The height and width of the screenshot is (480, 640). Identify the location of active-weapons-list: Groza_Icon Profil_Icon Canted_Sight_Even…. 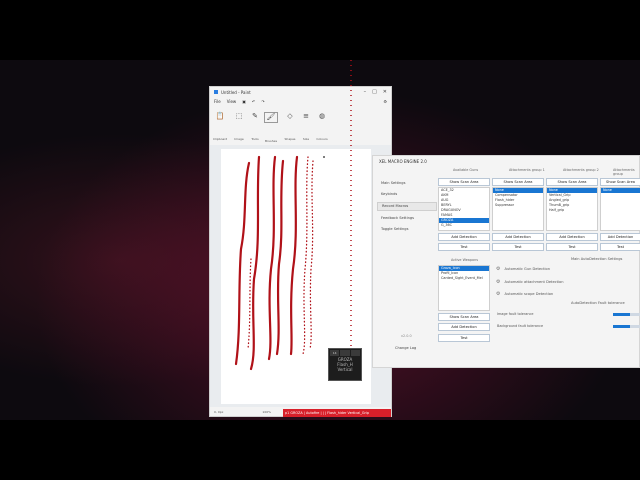
(464, 288).